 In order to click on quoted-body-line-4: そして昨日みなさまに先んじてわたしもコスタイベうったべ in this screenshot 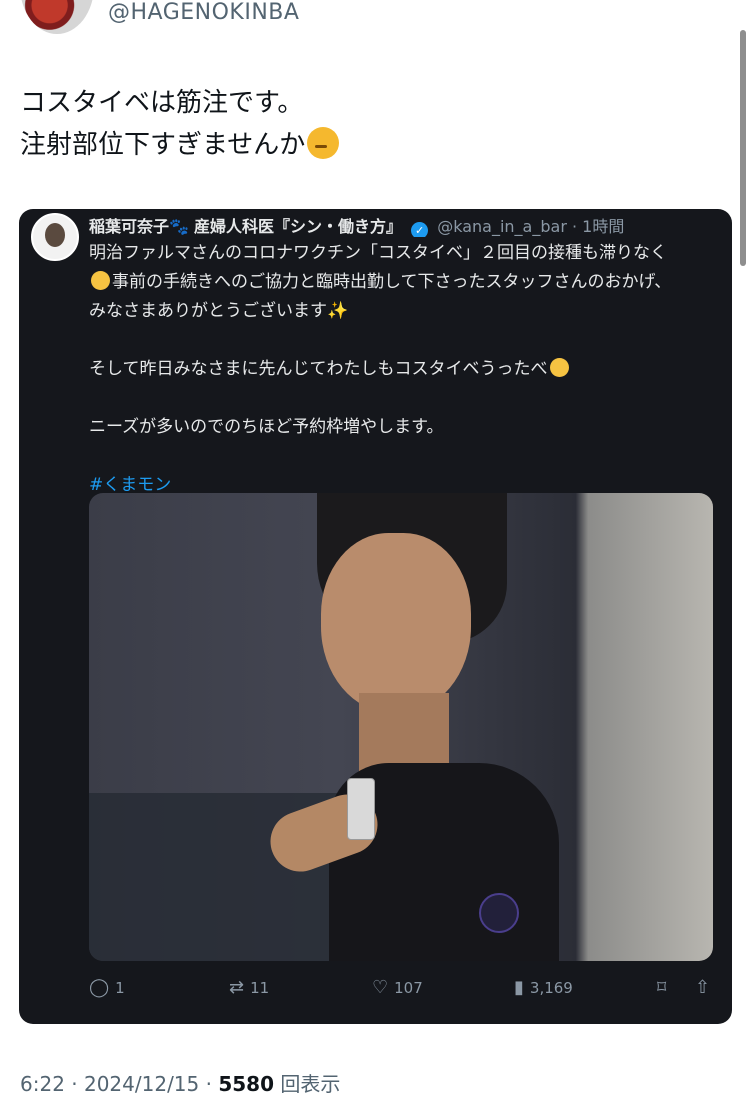, I will do `click(406, 369)`.